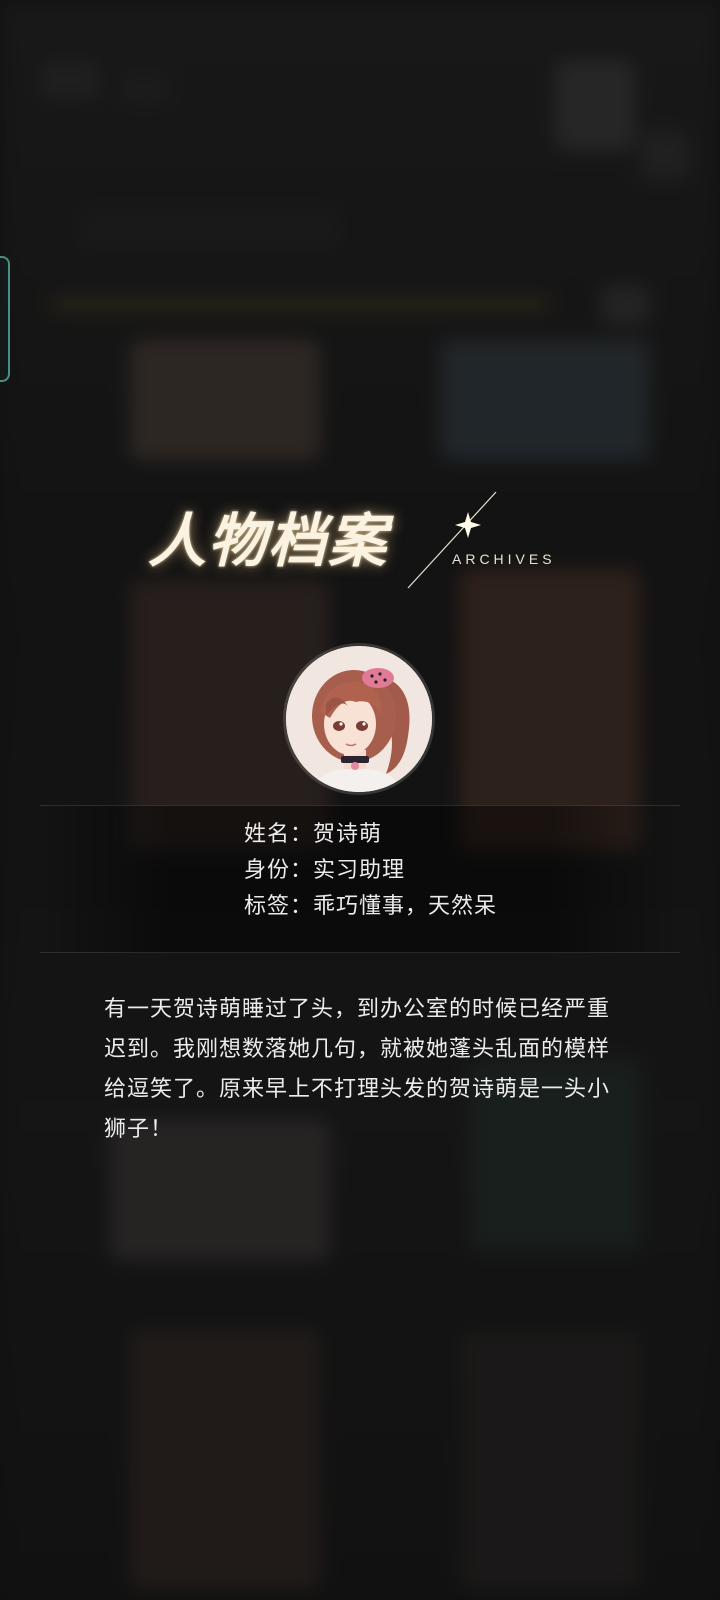 This screenshot has width=720, height=1600. What do you see at coordinates (504, 559) in the screenshot?
I see `title-sub-text: ARCHIVES` at bounding box center [504, 559].